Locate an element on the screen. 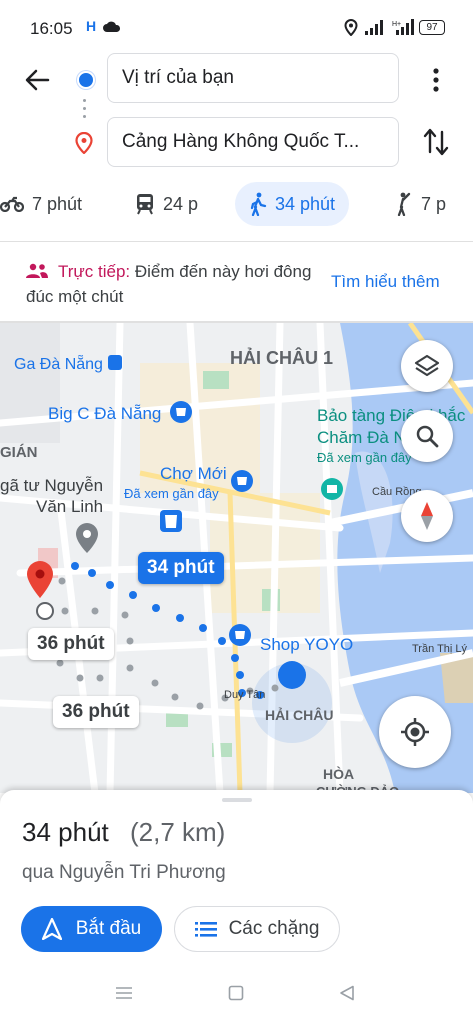  cloud-icon is located at coordinates (112, 26).